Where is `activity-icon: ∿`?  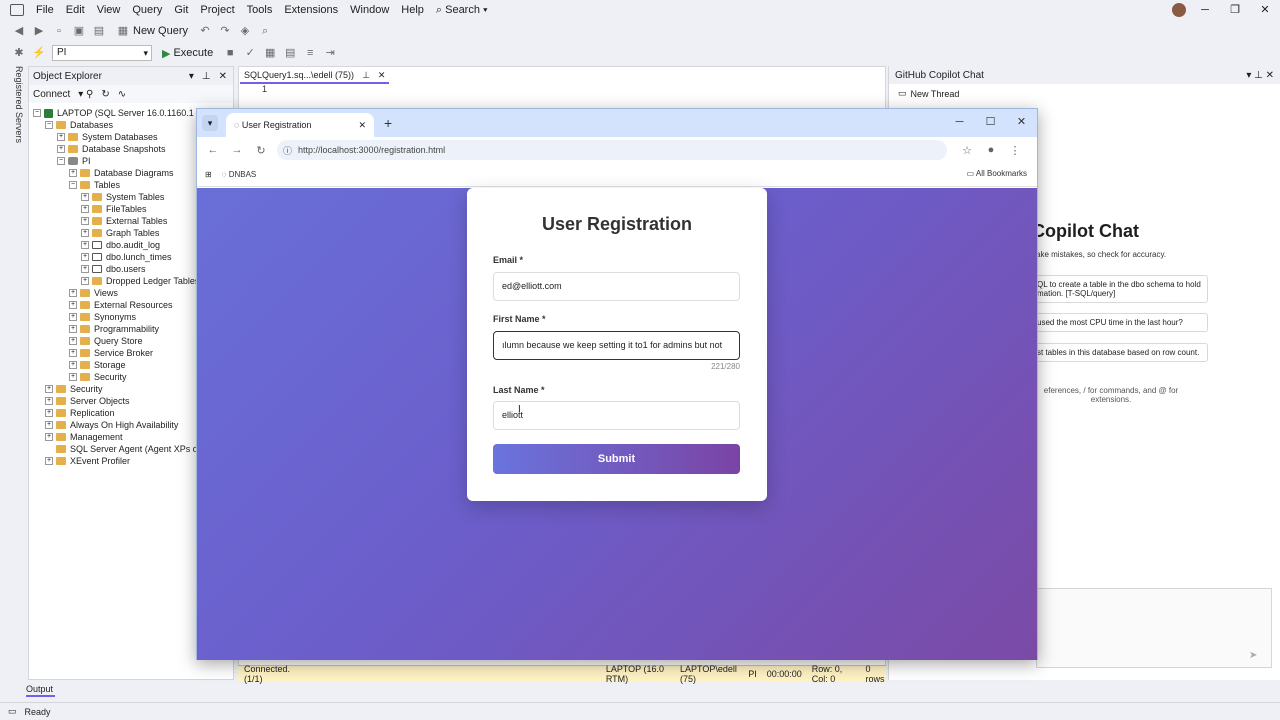
activity-icon: ∿ is located at coordinates (122, 94).